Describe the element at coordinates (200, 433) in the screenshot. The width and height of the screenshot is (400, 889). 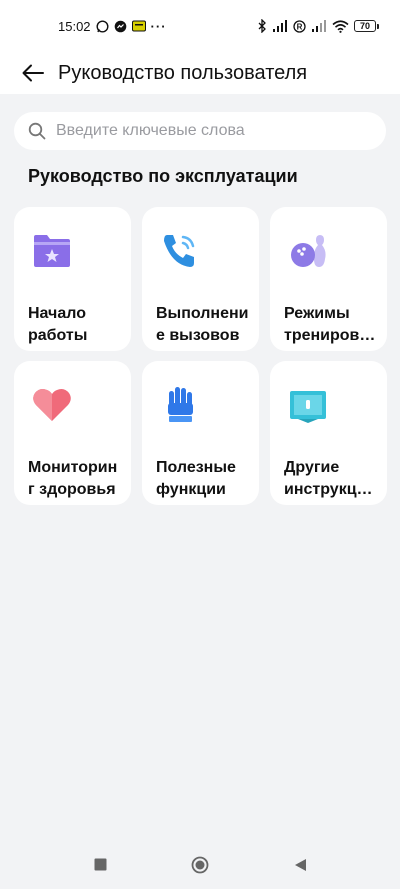
I see `card-useful-features: Полезные функции` at that location.